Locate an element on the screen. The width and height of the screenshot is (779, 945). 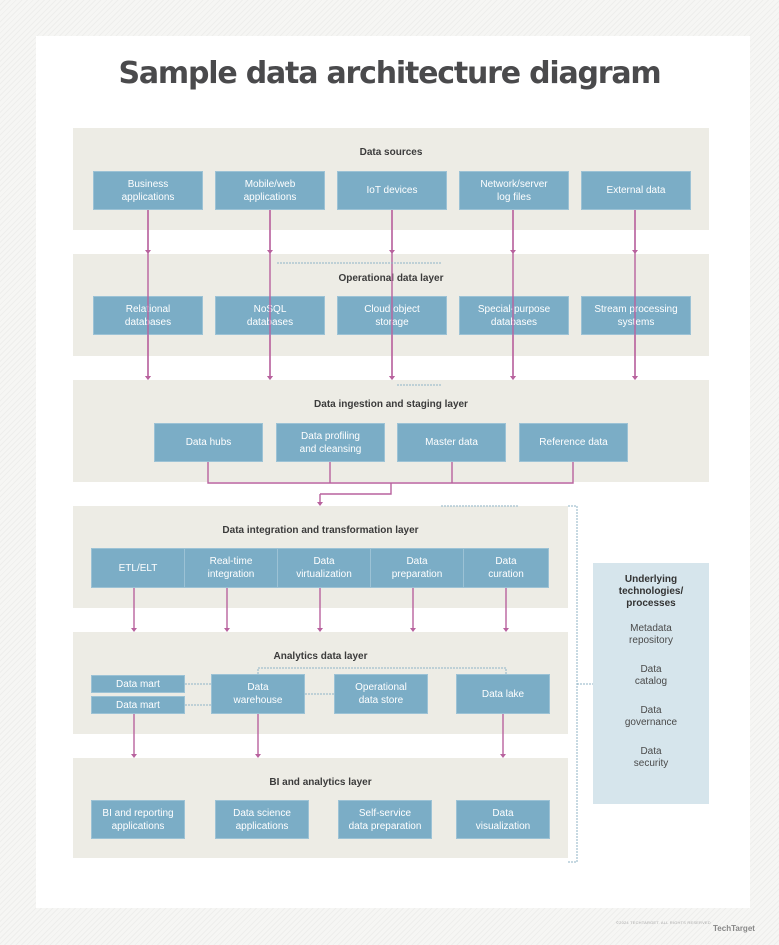
side-bracket is located at coordinates (573, 684).